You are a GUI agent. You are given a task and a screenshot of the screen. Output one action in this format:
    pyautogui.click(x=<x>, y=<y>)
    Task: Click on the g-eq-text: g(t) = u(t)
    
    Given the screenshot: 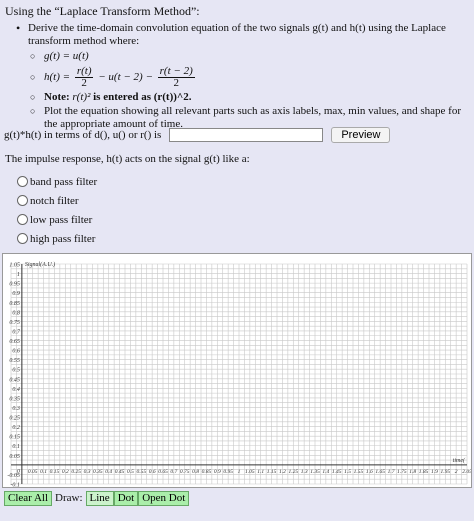 What is the action you would take?
    pyautogui.click(x=66, y=56)
    